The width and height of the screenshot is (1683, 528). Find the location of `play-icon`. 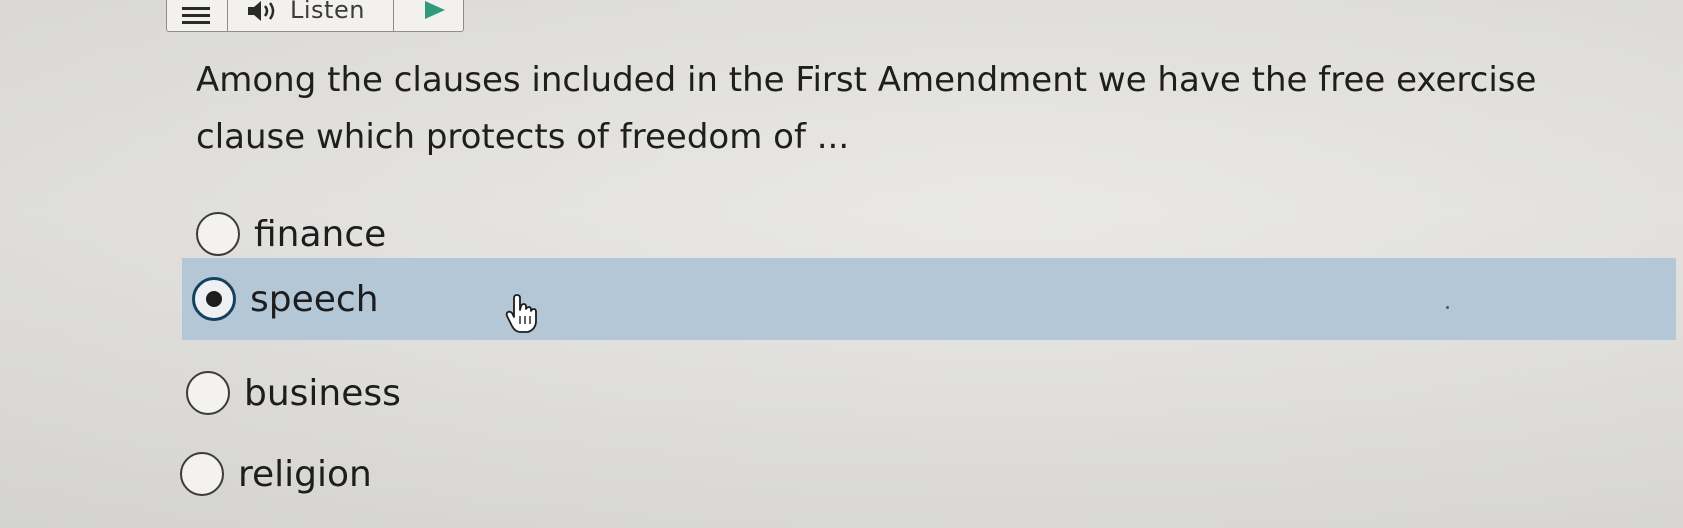

play-icon is located at coordinates (435, 10).